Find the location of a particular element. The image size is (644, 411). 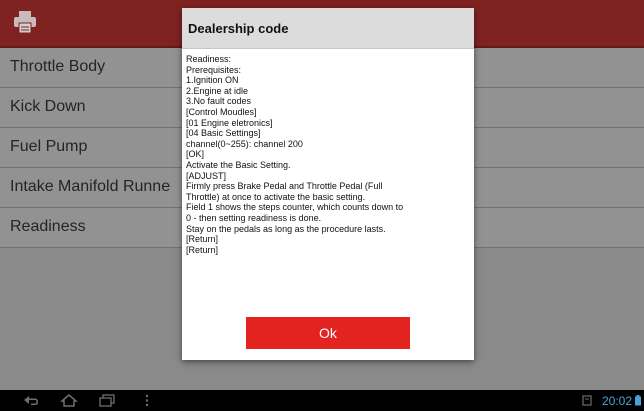

dialog-title: Dealership code is located at coordinates (238, 28).